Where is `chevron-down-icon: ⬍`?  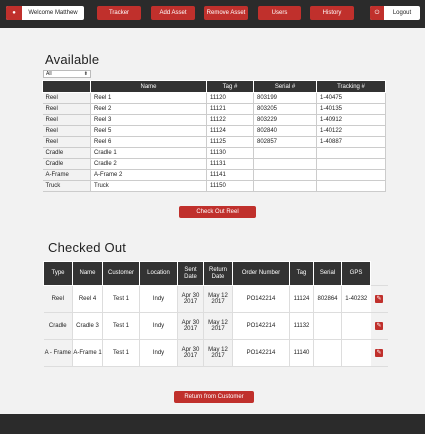
chevron-down-icon: ⬍ is located at coordinates (85, 74).